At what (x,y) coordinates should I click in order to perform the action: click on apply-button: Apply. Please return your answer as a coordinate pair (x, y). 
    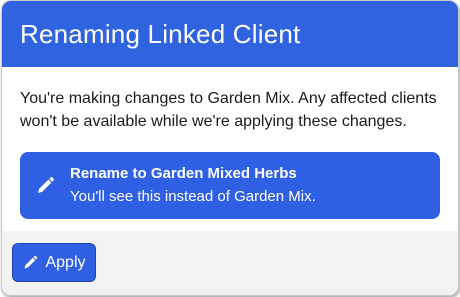
    Looking at the image, I should click on (54, 262).